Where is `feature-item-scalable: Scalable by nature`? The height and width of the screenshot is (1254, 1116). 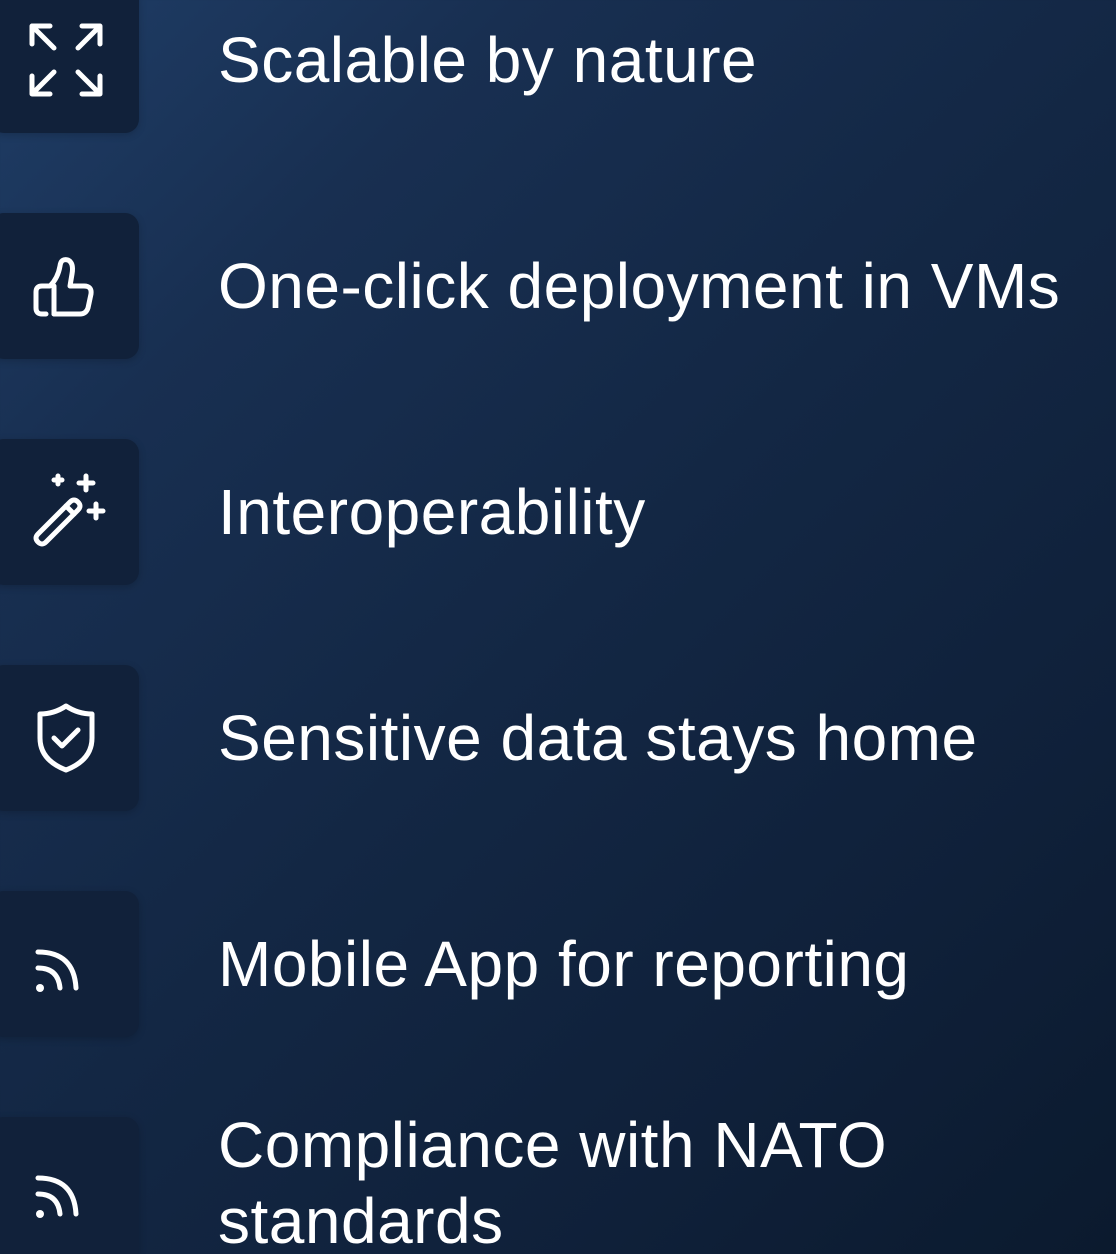 feature-item-scalable: Scalable by nature is located at coordinates (558, 66).